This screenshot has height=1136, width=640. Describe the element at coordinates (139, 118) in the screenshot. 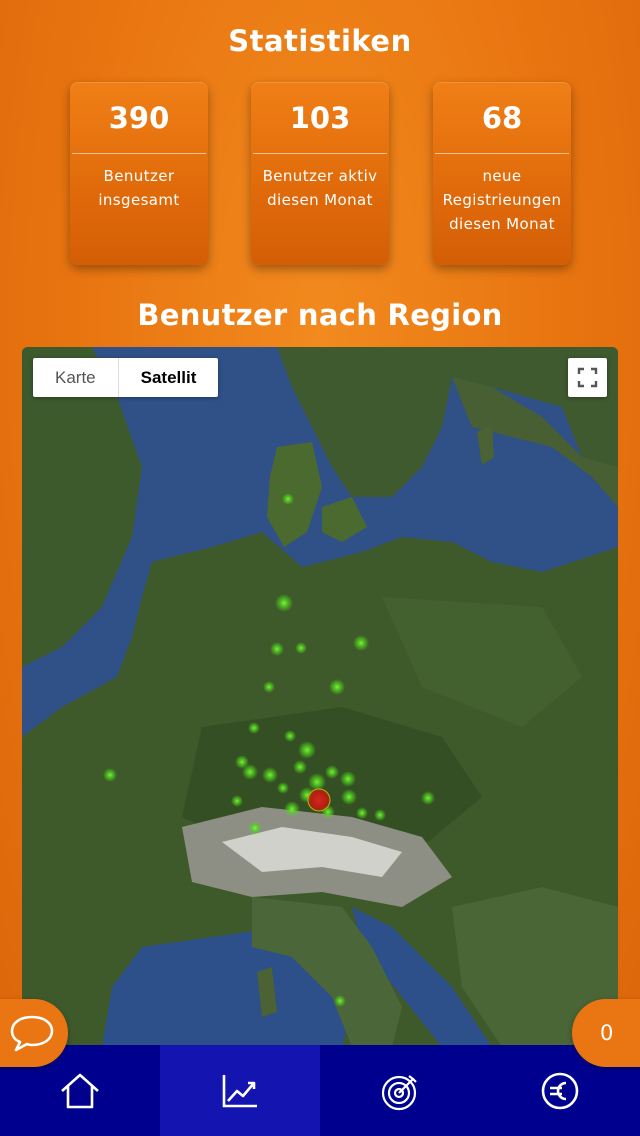

I see `stat-value: 390` at that location.